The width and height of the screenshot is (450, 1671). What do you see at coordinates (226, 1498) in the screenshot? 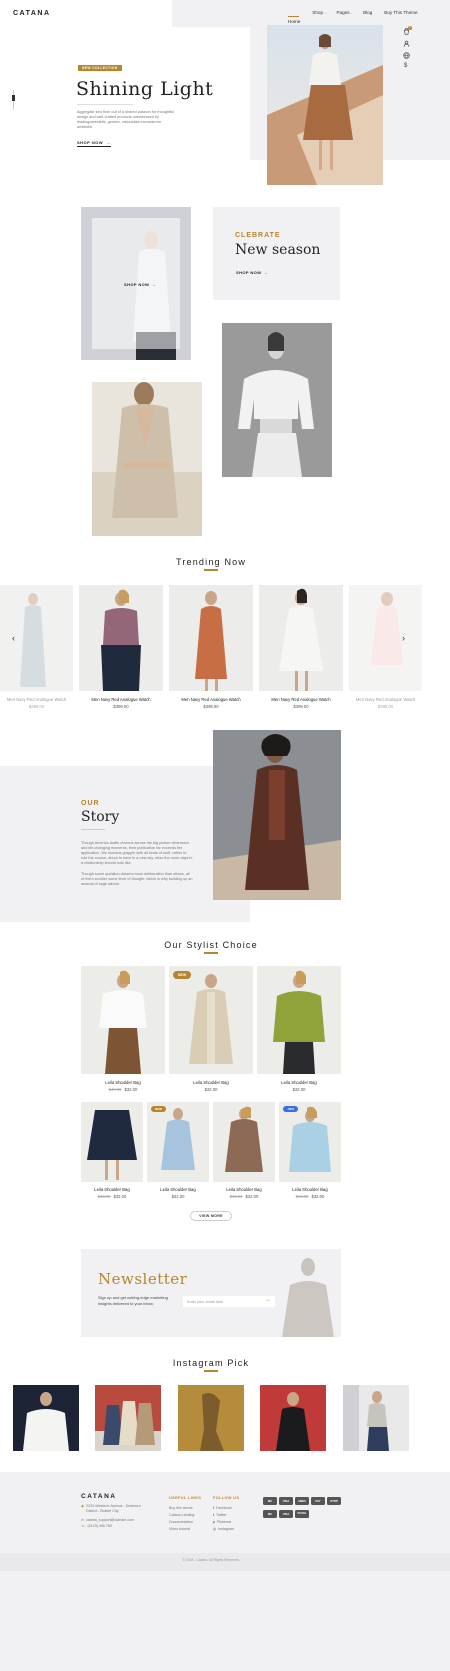
I see `follow-us-title: FOLLOW US` at bounding box center [226, 1498].